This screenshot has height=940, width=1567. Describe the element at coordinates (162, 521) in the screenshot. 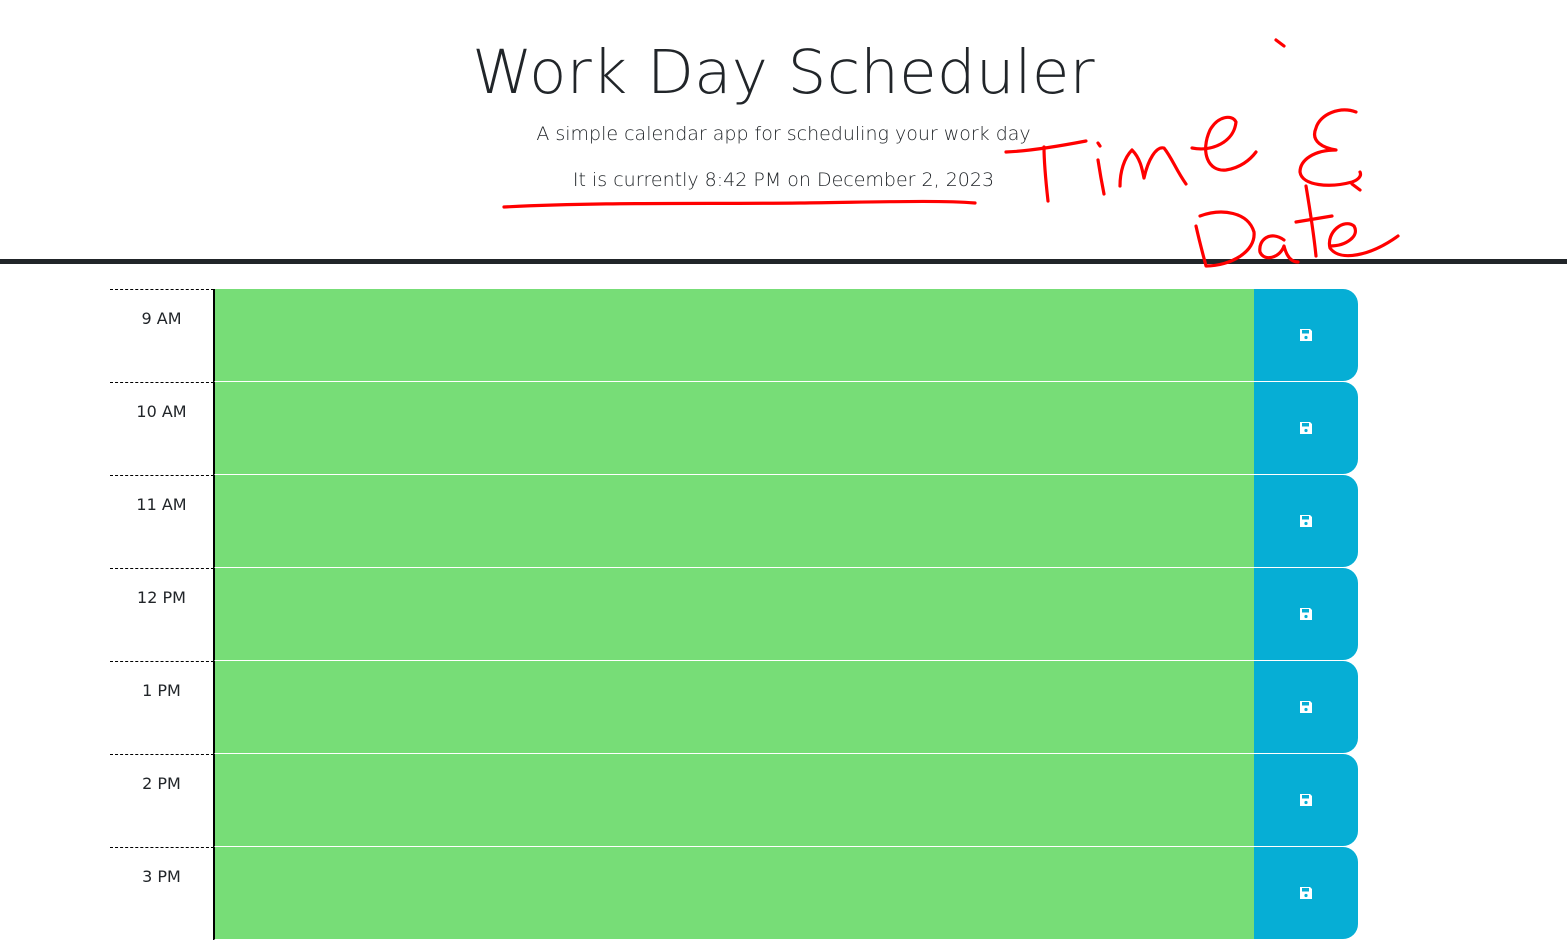

I see `hour-label: 11 AM` at that location.